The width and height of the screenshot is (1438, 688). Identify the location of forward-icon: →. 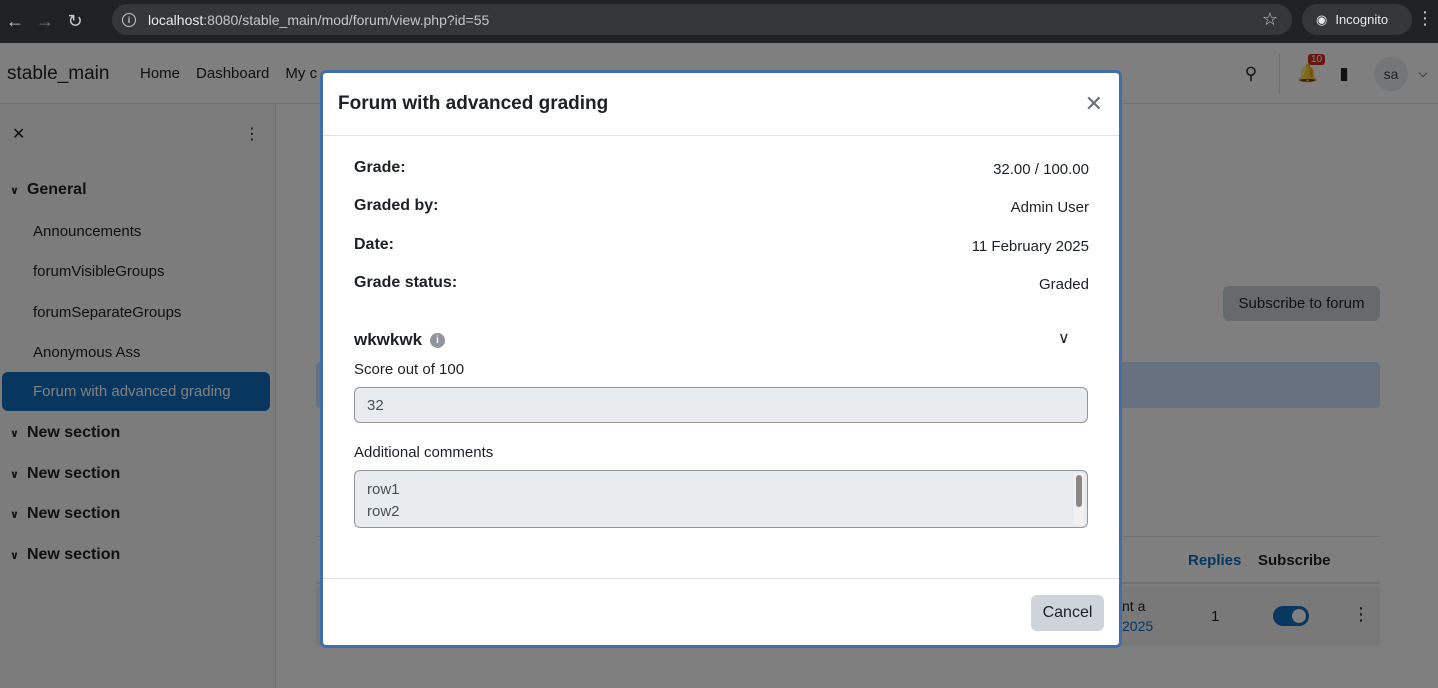
(45, 22).